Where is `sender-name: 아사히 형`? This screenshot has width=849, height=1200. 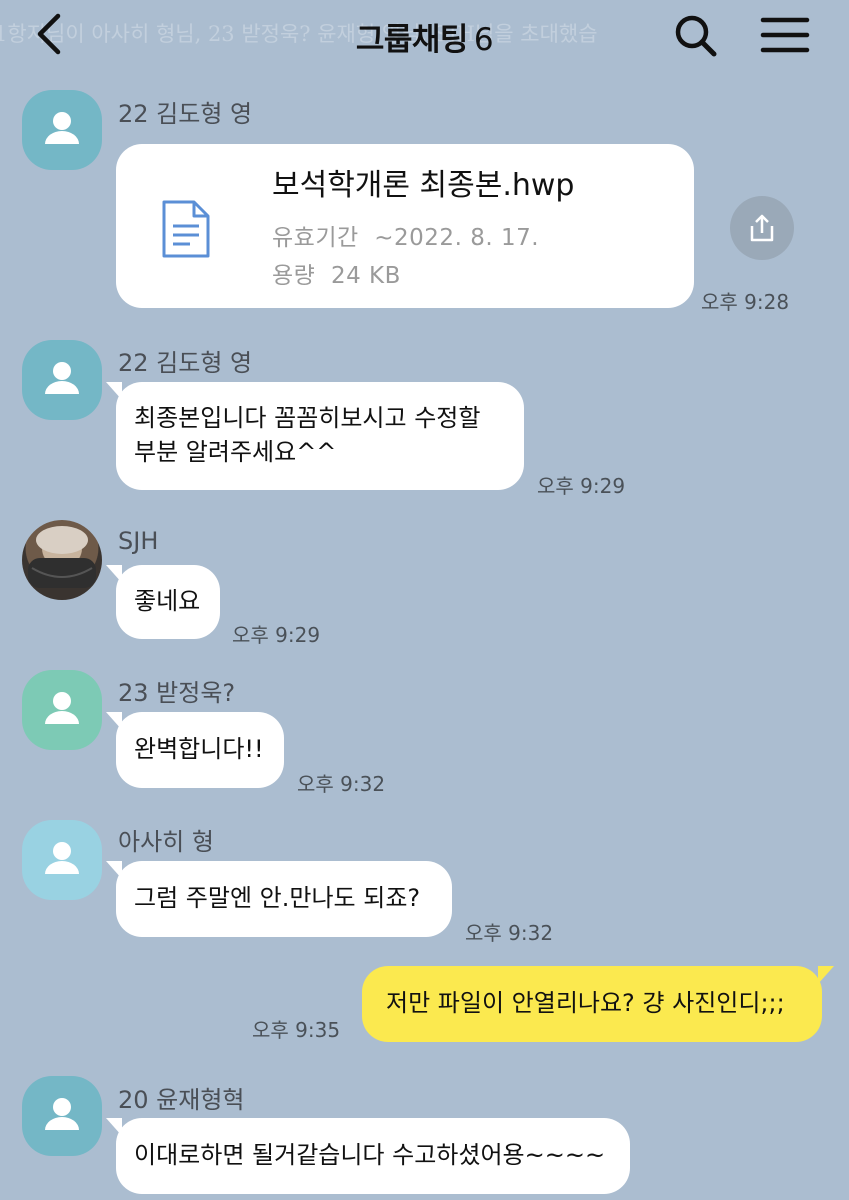 sender-name: 아사히 형 is located at coordinates (166, 842).